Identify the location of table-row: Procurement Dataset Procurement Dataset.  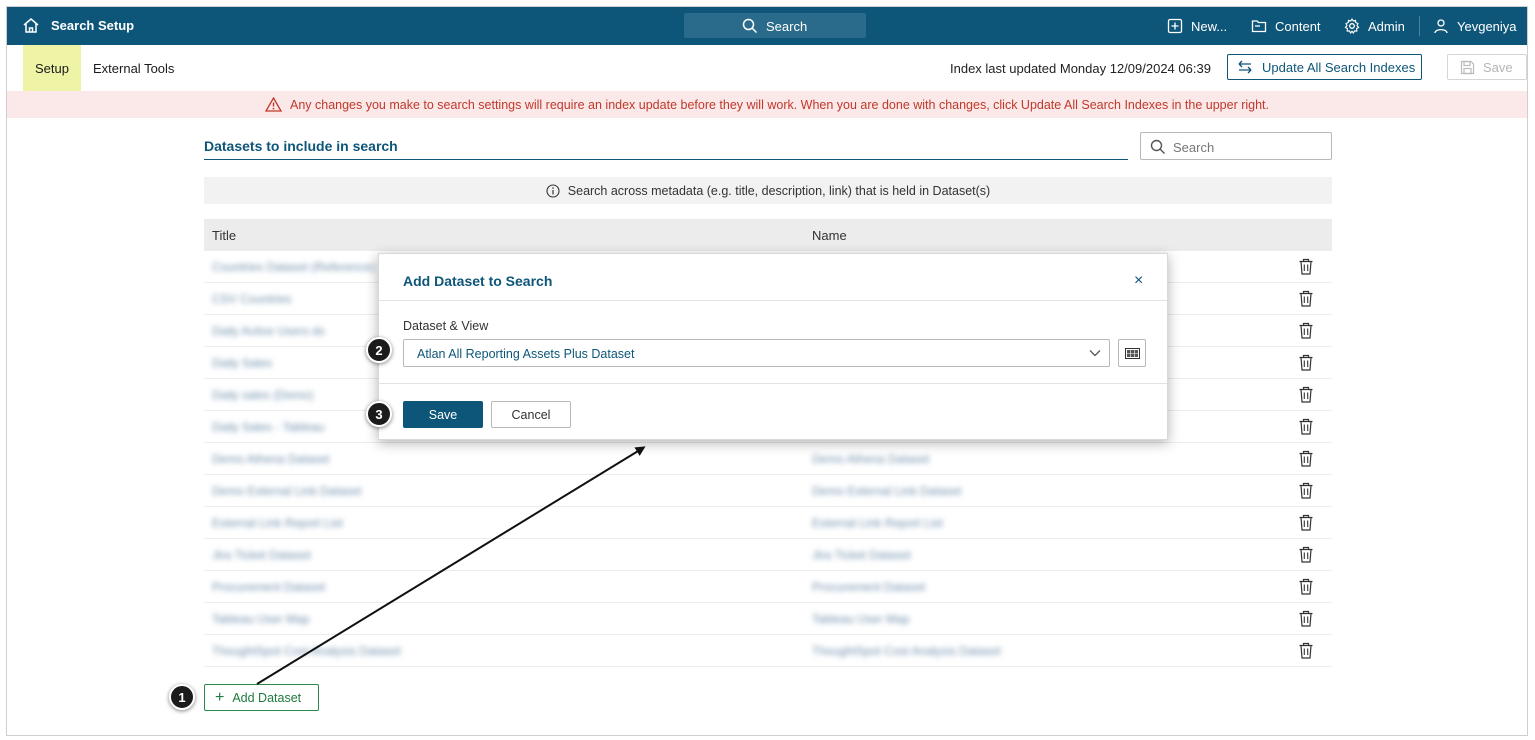
(768, 587).